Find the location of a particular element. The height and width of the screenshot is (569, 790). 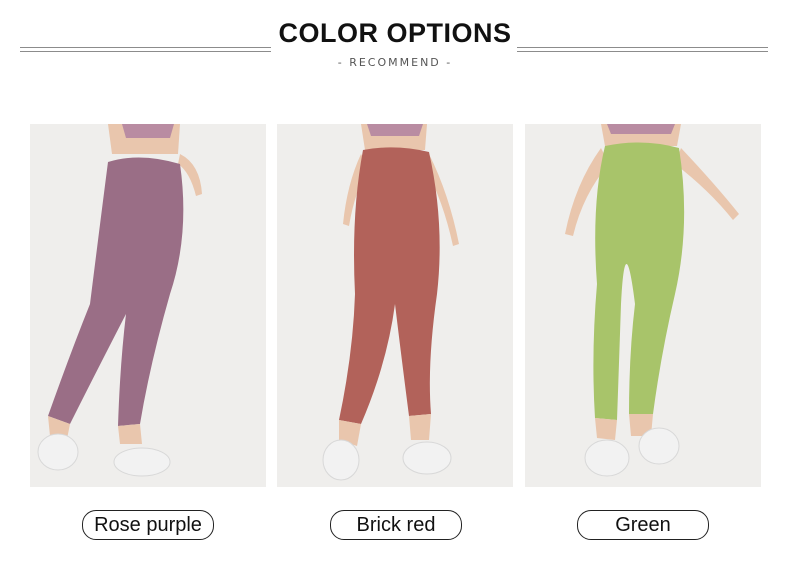

color-option-rose-purple: Rose purple is located at coordinates (148, 525).